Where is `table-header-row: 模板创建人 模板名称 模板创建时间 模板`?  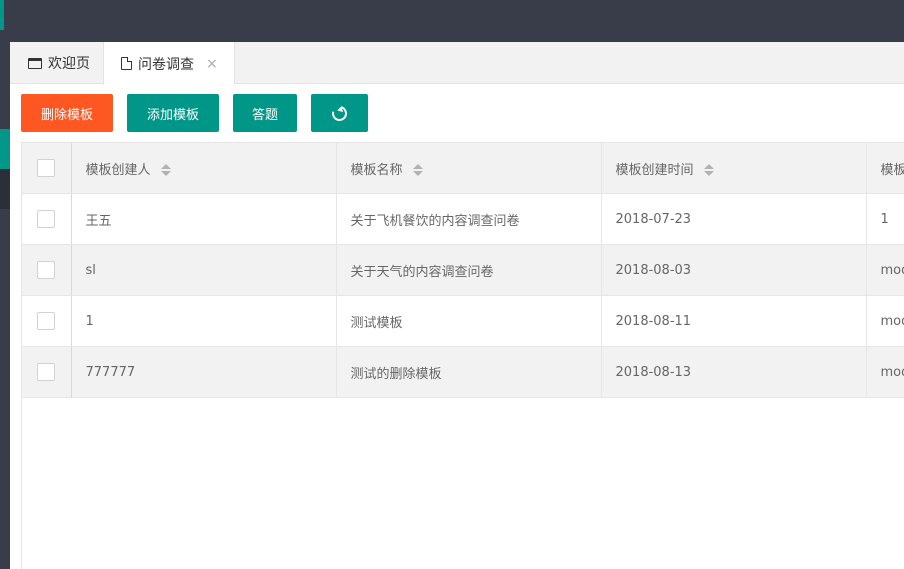 table-header-row: 模板创建人 模板名称 模板创建时间 模板 is located at coordinates (463, 168).